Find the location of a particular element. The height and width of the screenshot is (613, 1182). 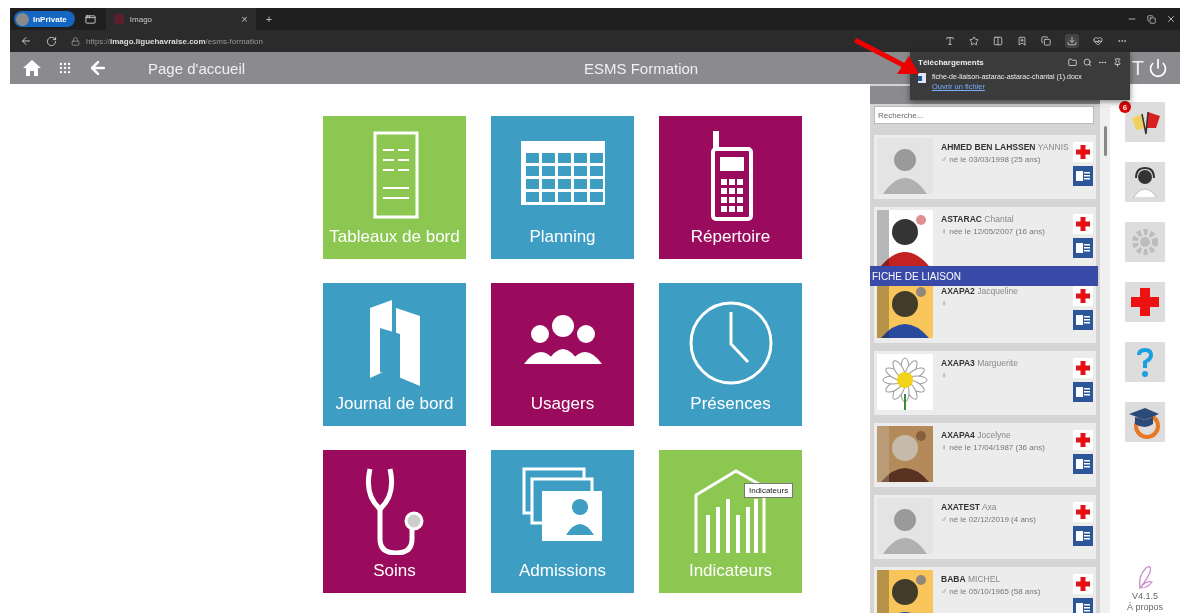

restore-icon is located at coordinates (1151, 19).